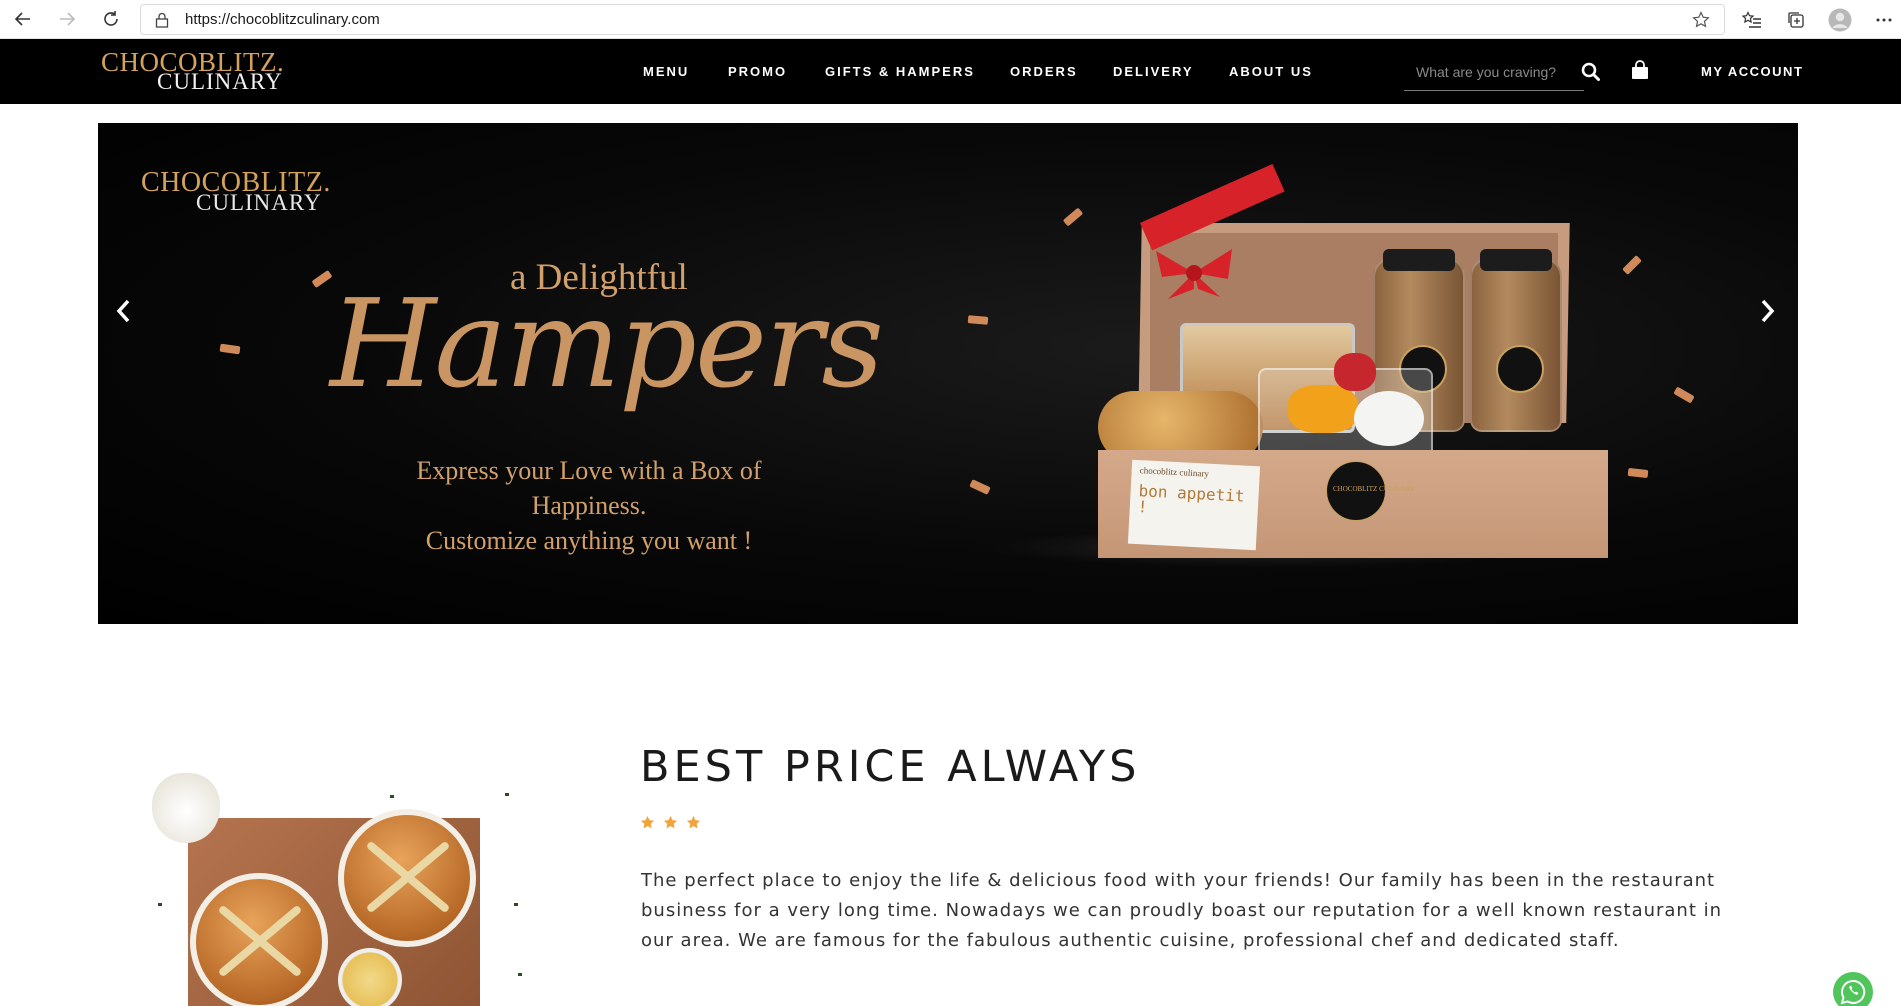 This screenshot has height=1006, width=1901. Describe the element at coordinates (1194, 273) in the screenshot. I see `red-bow-icon` at that location.